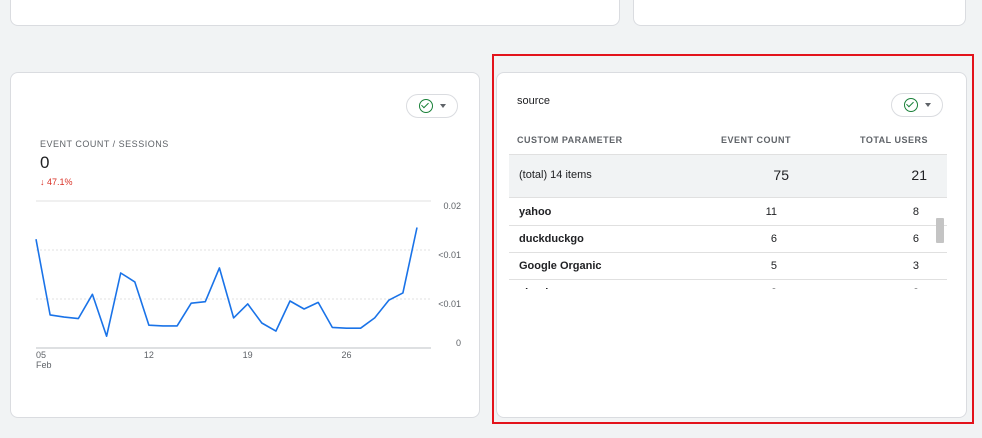 The image size is (982, 438). Describe the element at coordinates (916, 288) in the screenshot. I see `row-total-users: 2` at that location.